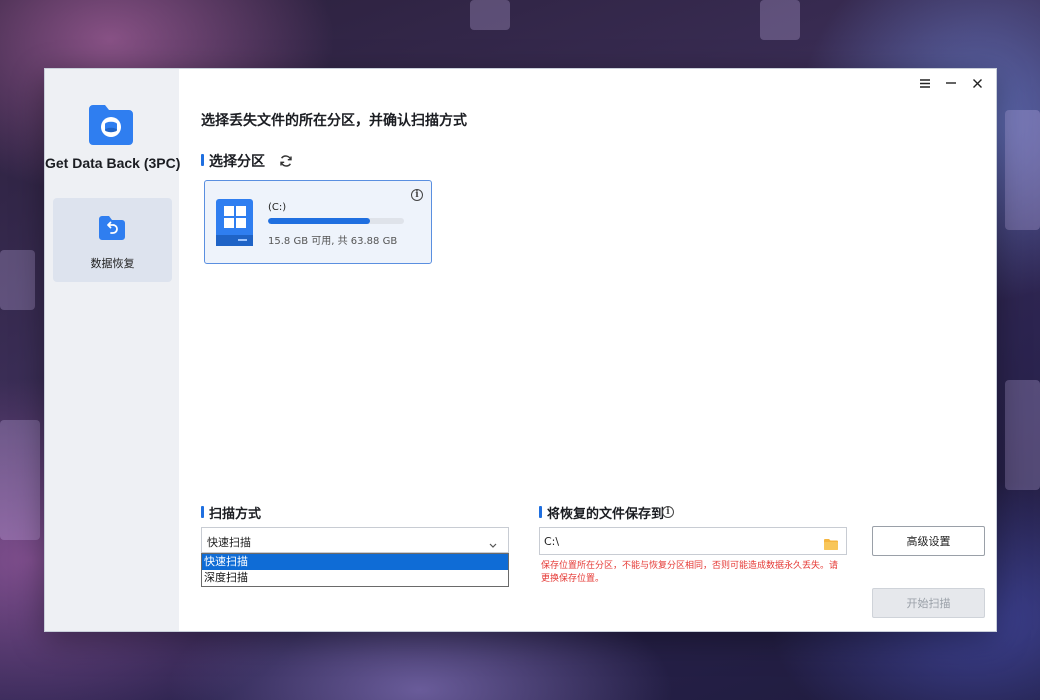 This screenshot has height=700, width=1040. Describe the element at coordinates (113, 163) in the screenshot. I see `app-title: Get Data Back (3PC)` at that location.